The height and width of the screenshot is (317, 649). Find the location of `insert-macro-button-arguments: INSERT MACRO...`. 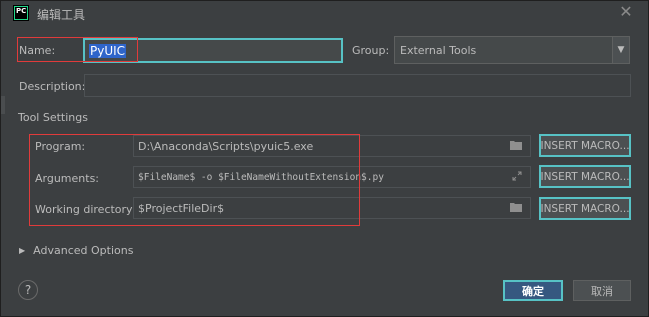

insert-macro-button-arguments: INSERT MACRO... is located at coordinates (585, 176).